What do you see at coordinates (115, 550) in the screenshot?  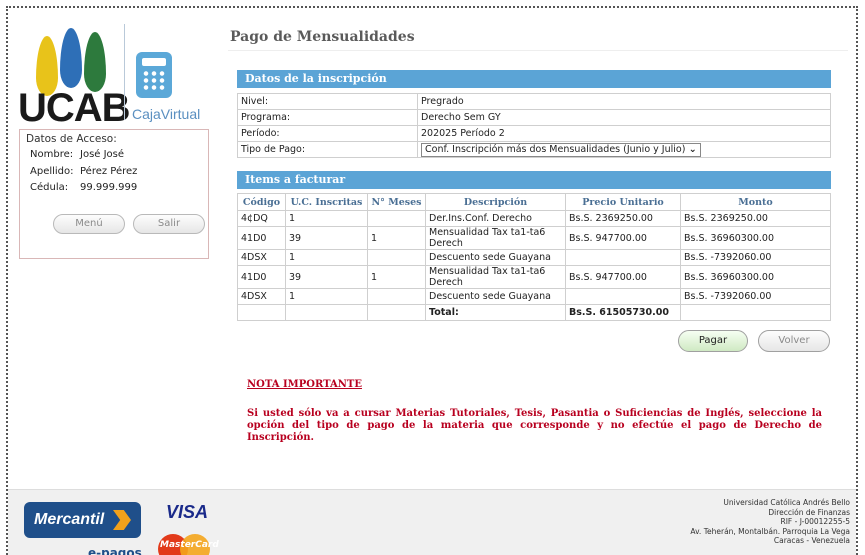 I see `epagos-label: e-pagos` at bounding box center [115, 550].